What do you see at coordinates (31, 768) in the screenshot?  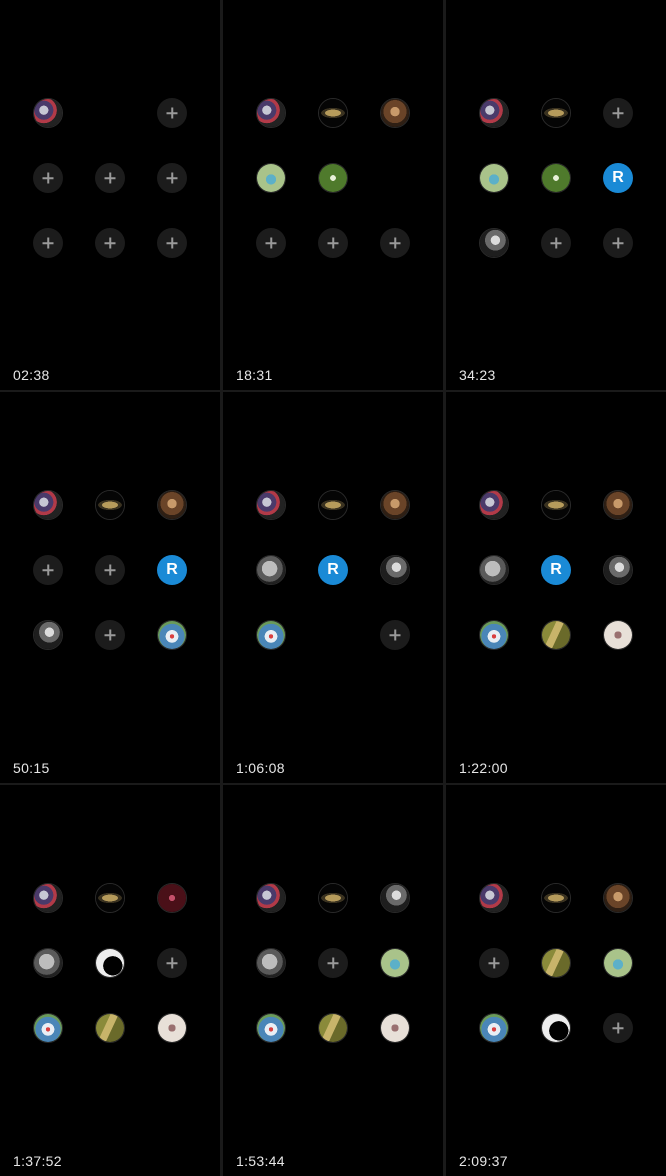 I see `timestamp-label: 50:15` at bounding box center [31, 768].